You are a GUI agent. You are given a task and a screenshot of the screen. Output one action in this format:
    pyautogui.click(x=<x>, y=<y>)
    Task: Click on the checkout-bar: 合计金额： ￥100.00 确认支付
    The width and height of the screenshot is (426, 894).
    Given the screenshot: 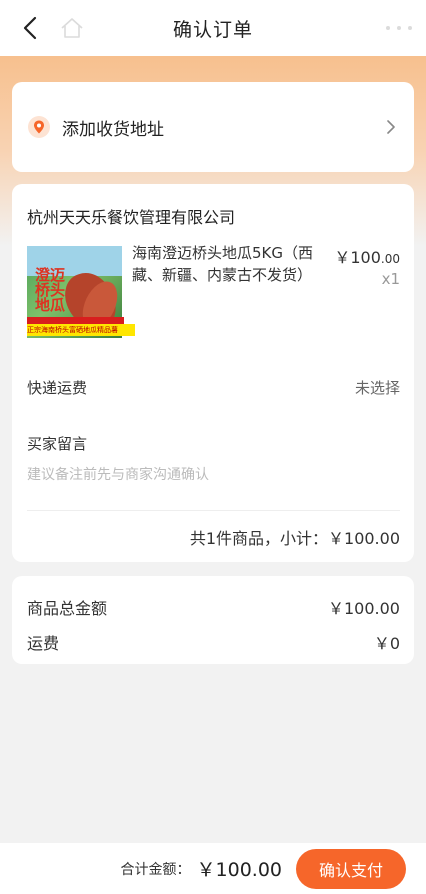 What is the action you would take?
    pyautogui.click(x=213, y=868)
    